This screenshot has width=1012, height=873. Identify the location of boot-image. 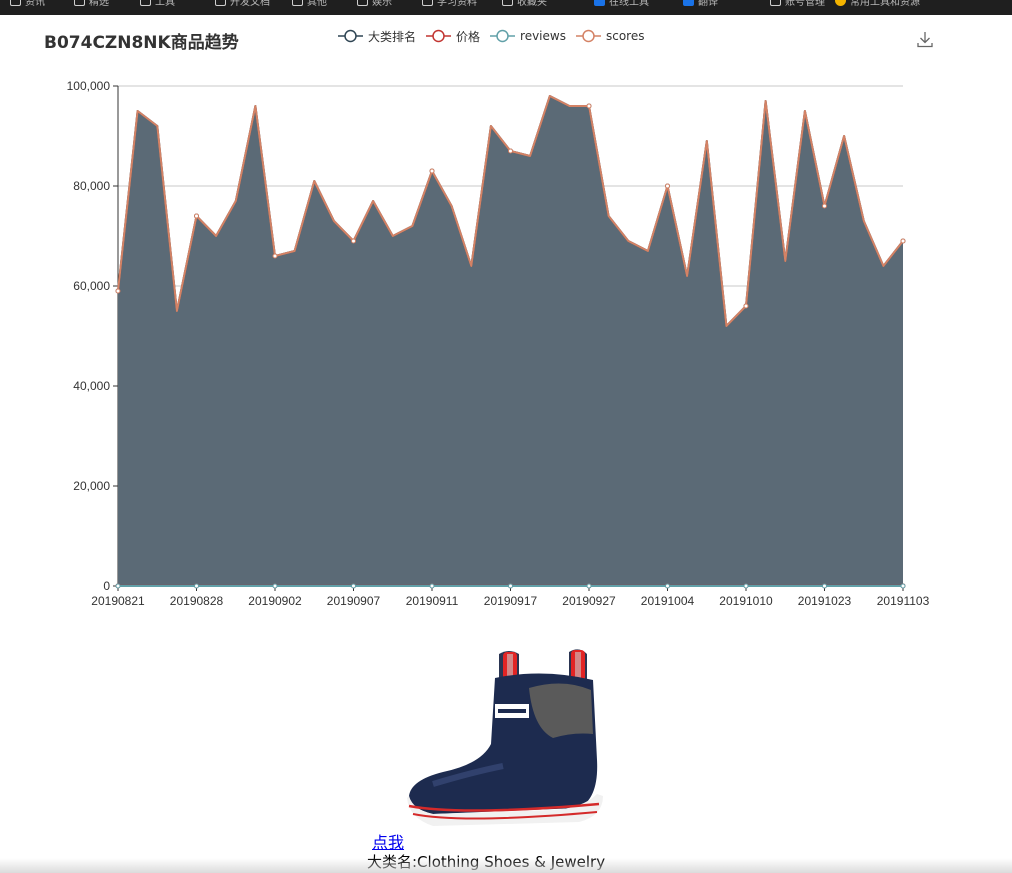
(505, 737).